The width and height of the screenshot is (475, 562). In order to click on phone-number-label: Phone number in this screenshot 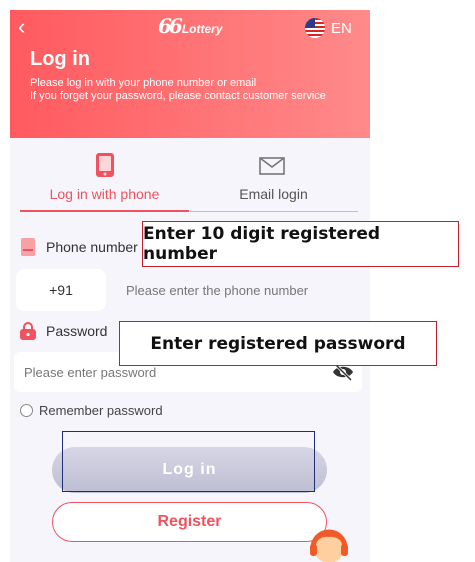, I will do `click(92, 247)`.